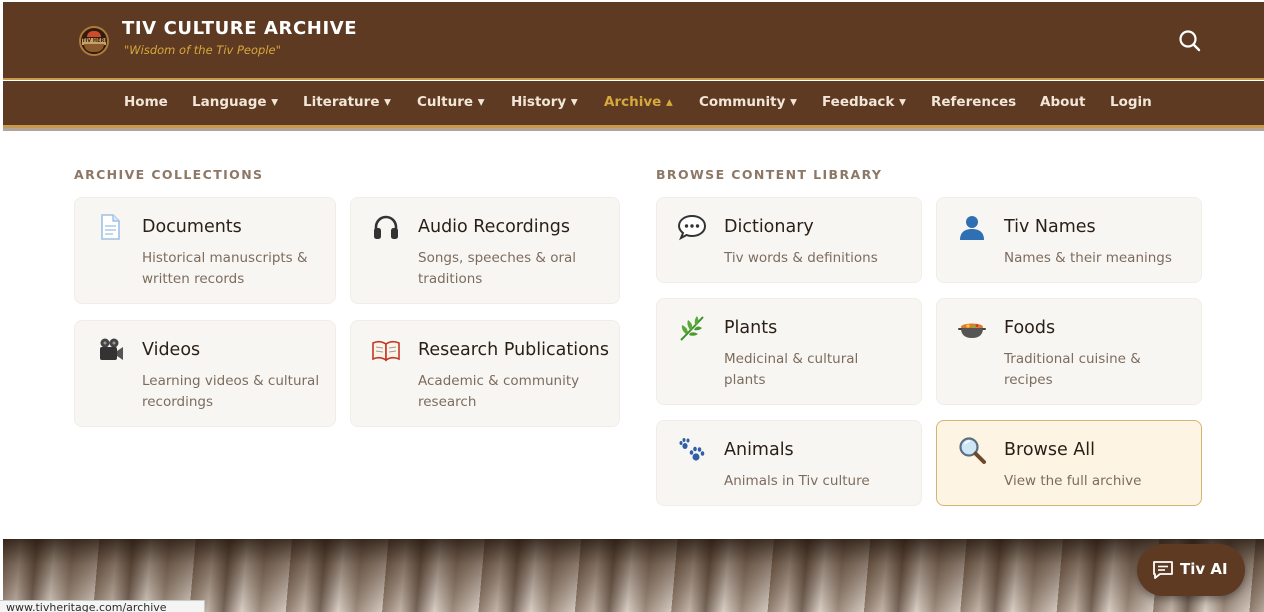 This screenshot has height=612, width=1264. Describe the element at coordinates (544, 102) in the screenshot. I see `nav-history: History ▾` at that location.